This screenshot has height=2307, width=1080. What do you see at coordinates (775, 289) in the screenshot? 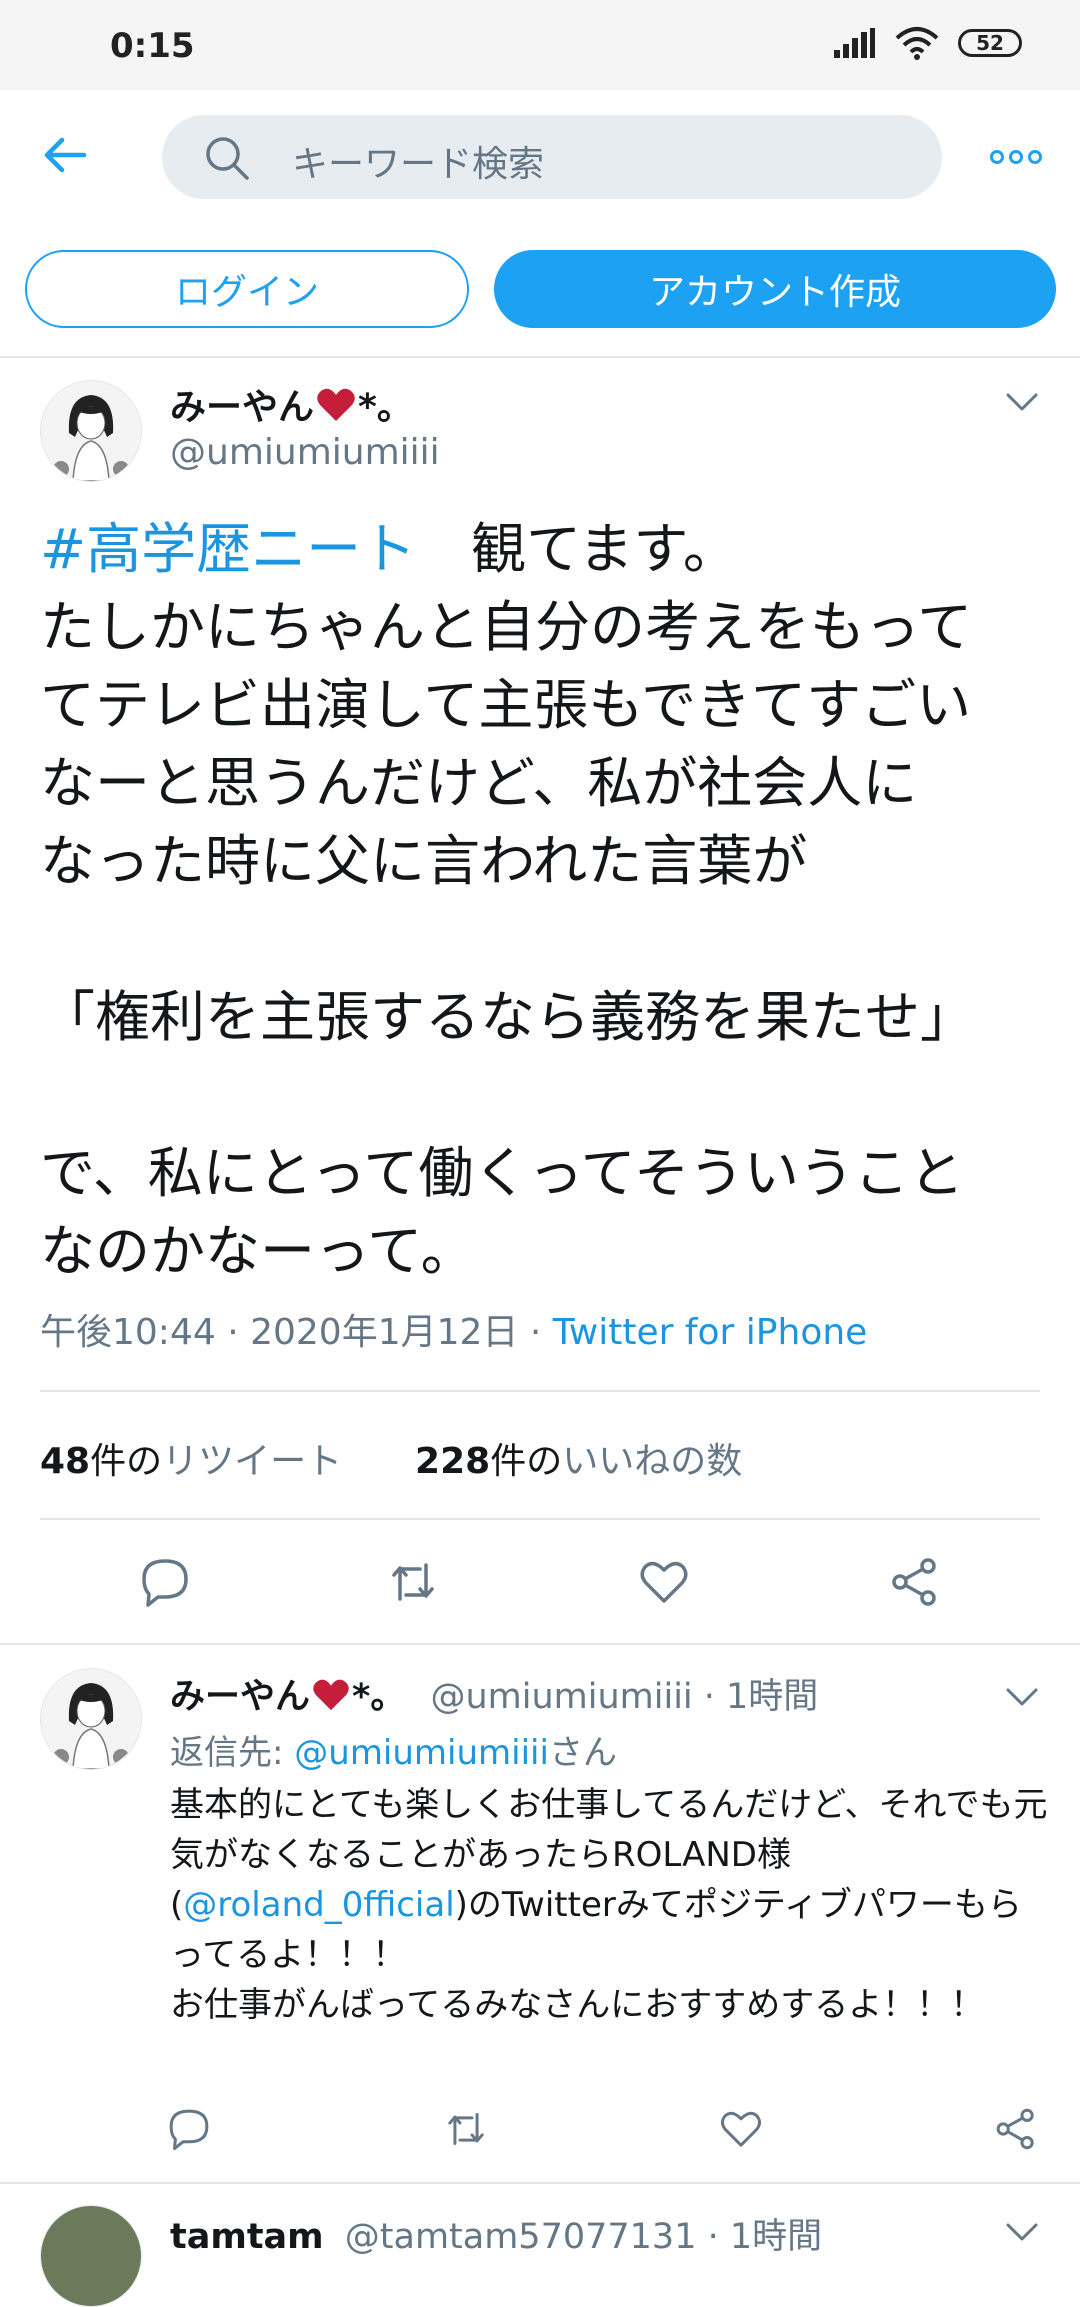
I see `signup-button: アカウント作成` at bounding box center [775, 289].